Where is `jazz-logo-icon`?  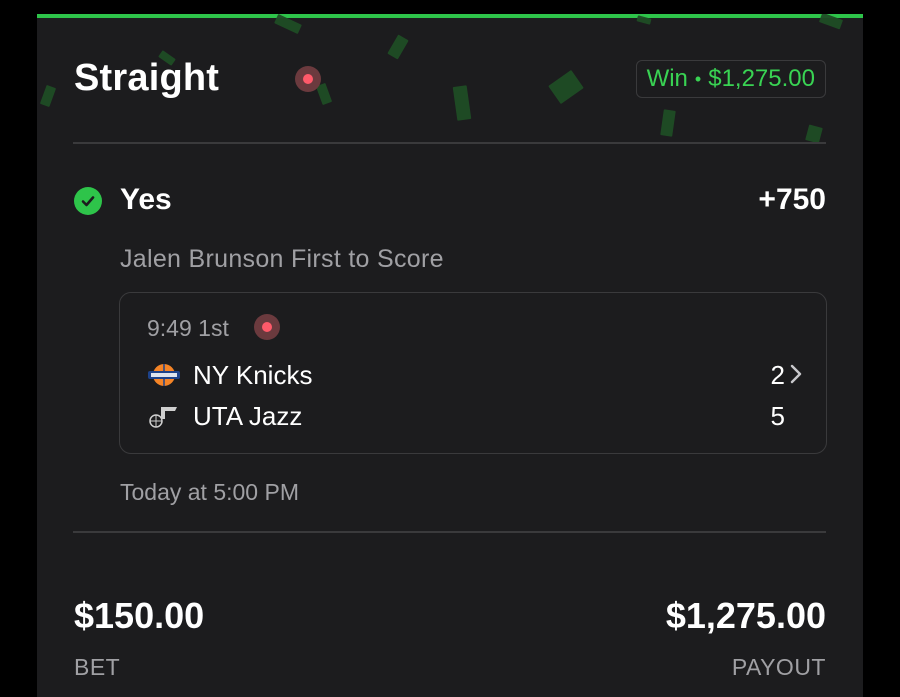 jazz-logo-icon is located at coordinates (163, 417).